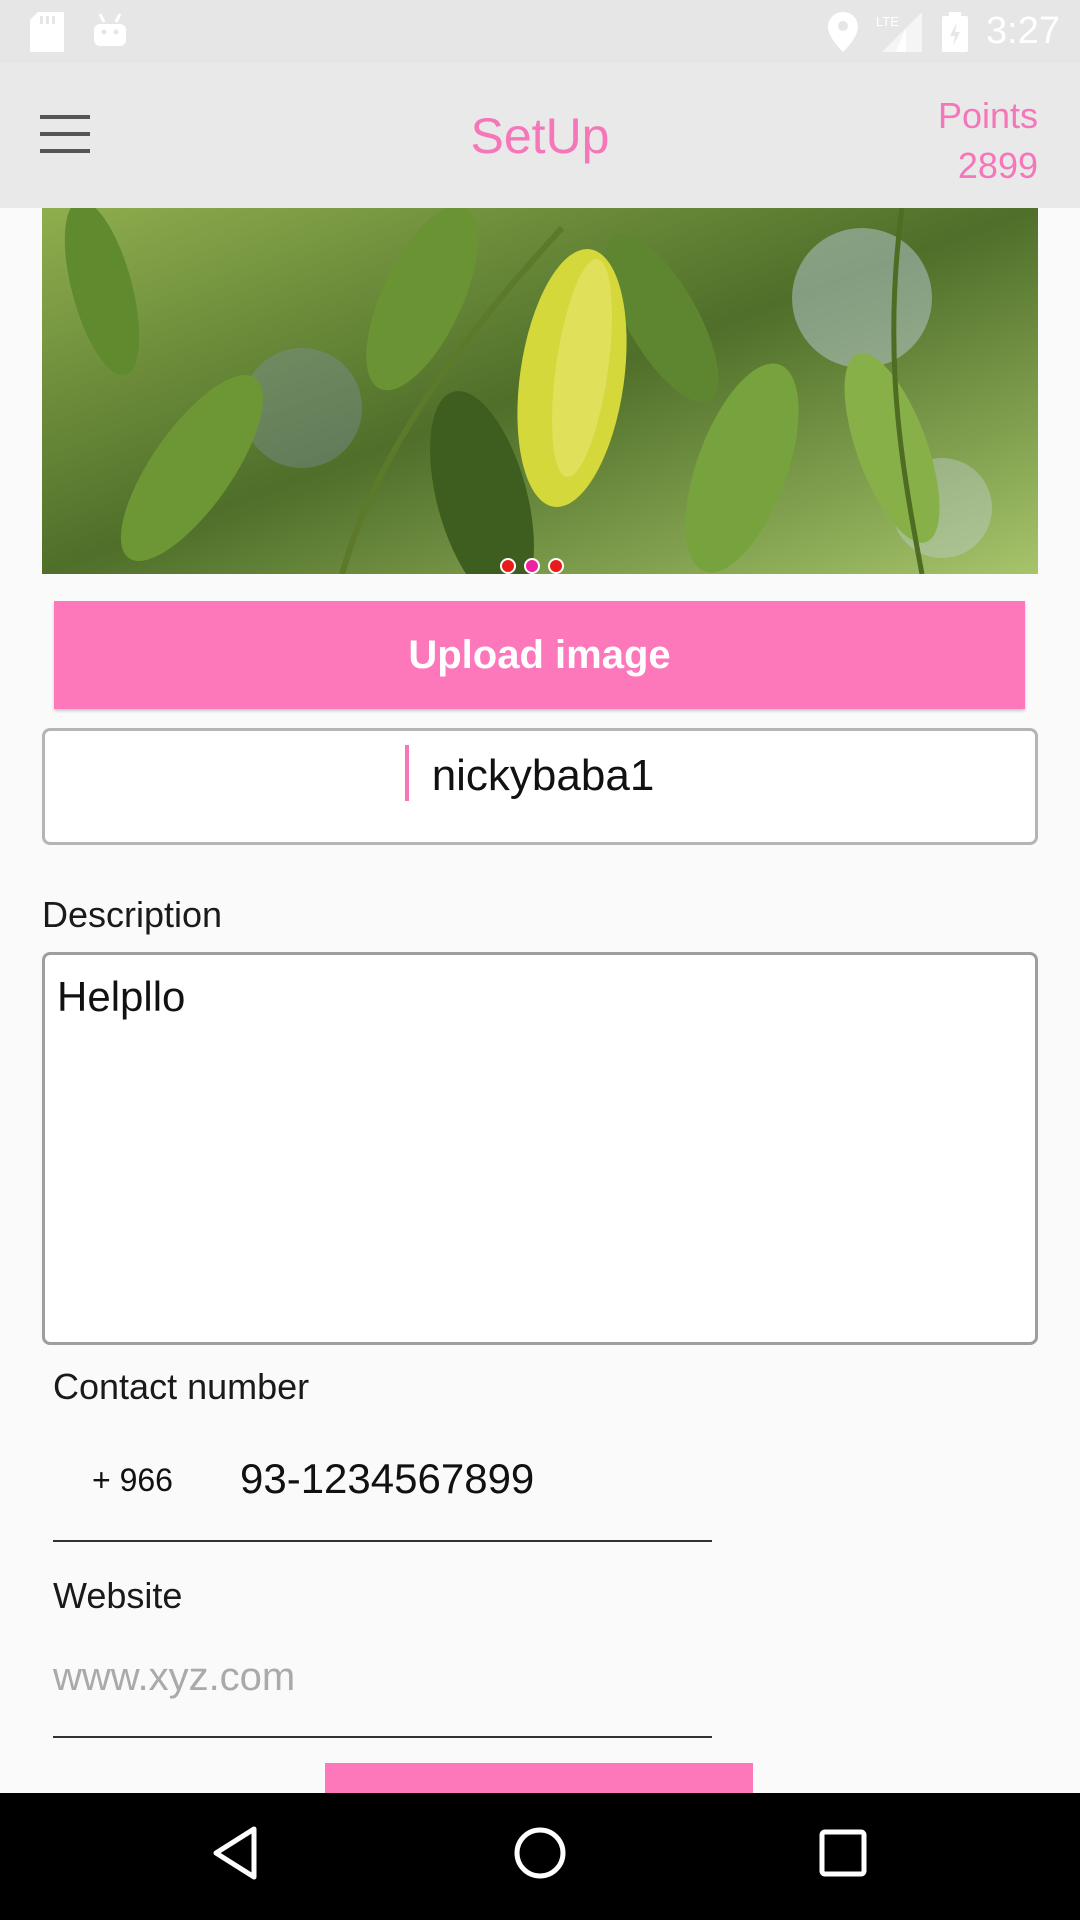  What do you see at coordinates (181, 1386) in the screenshot?
I see `contact-number-label: Contact number` at bounding box center [181, 1386].